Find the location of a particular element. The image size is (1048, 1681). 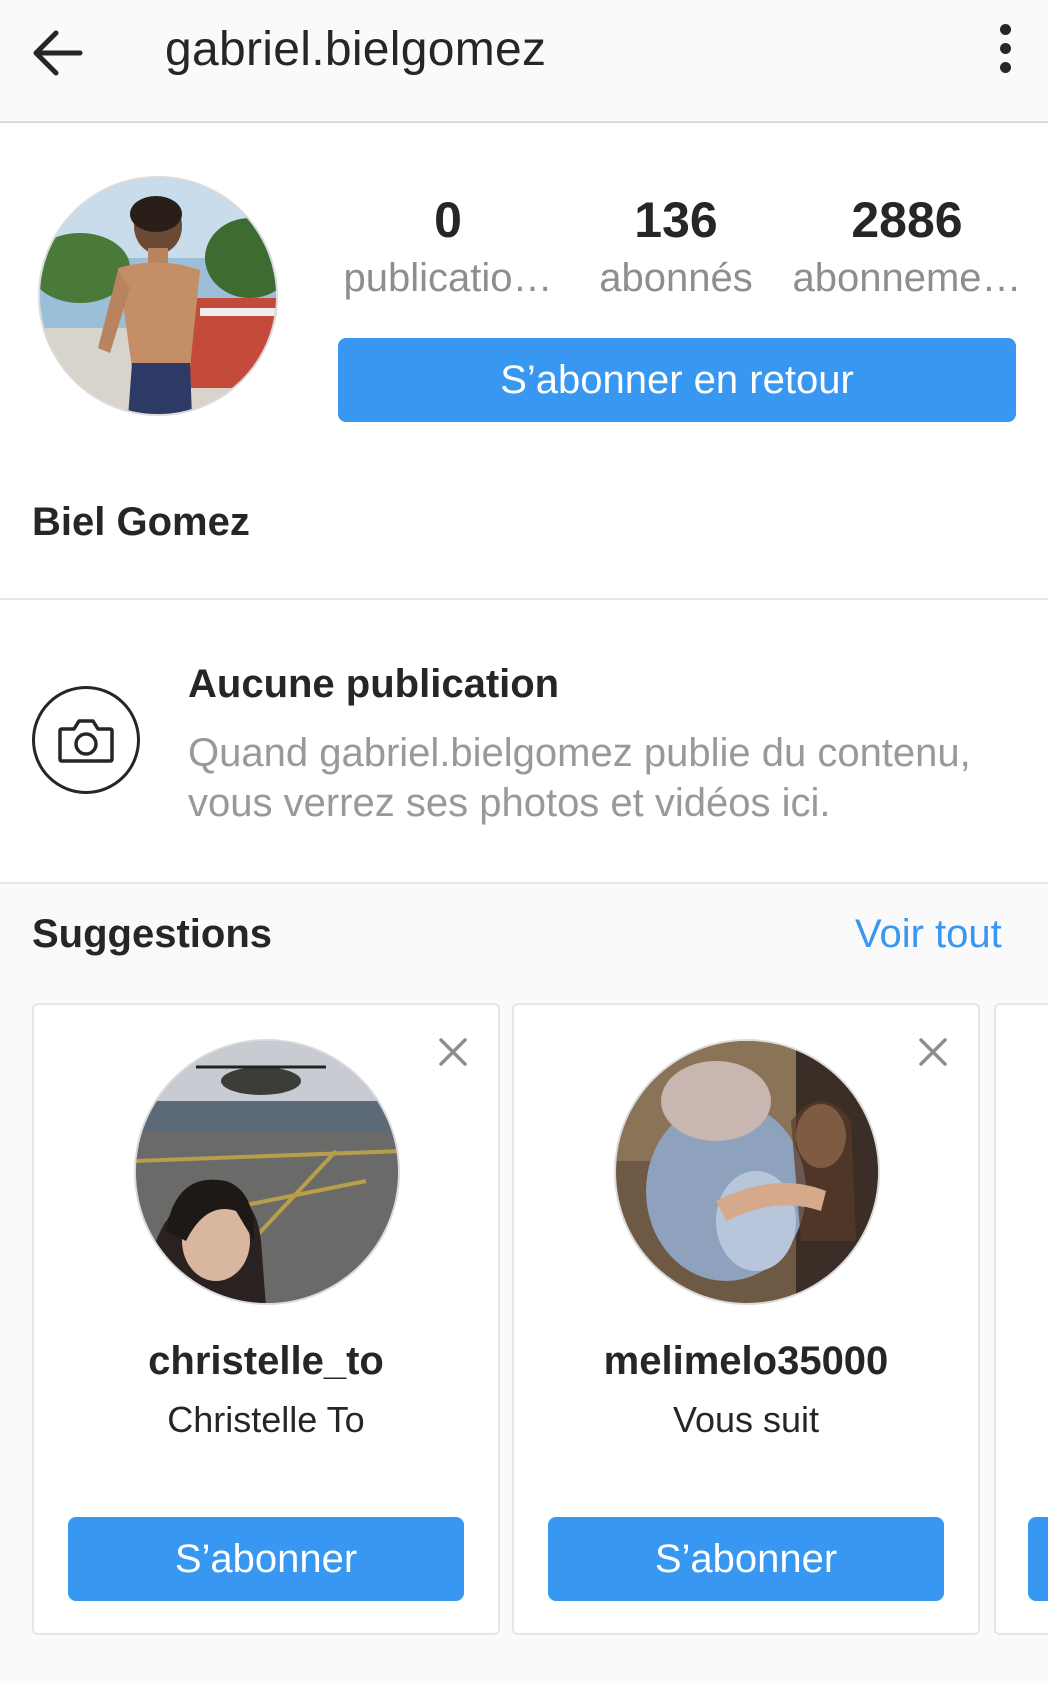

suggestion-username: melimelo35000 is located at coordinates (746, 1361).